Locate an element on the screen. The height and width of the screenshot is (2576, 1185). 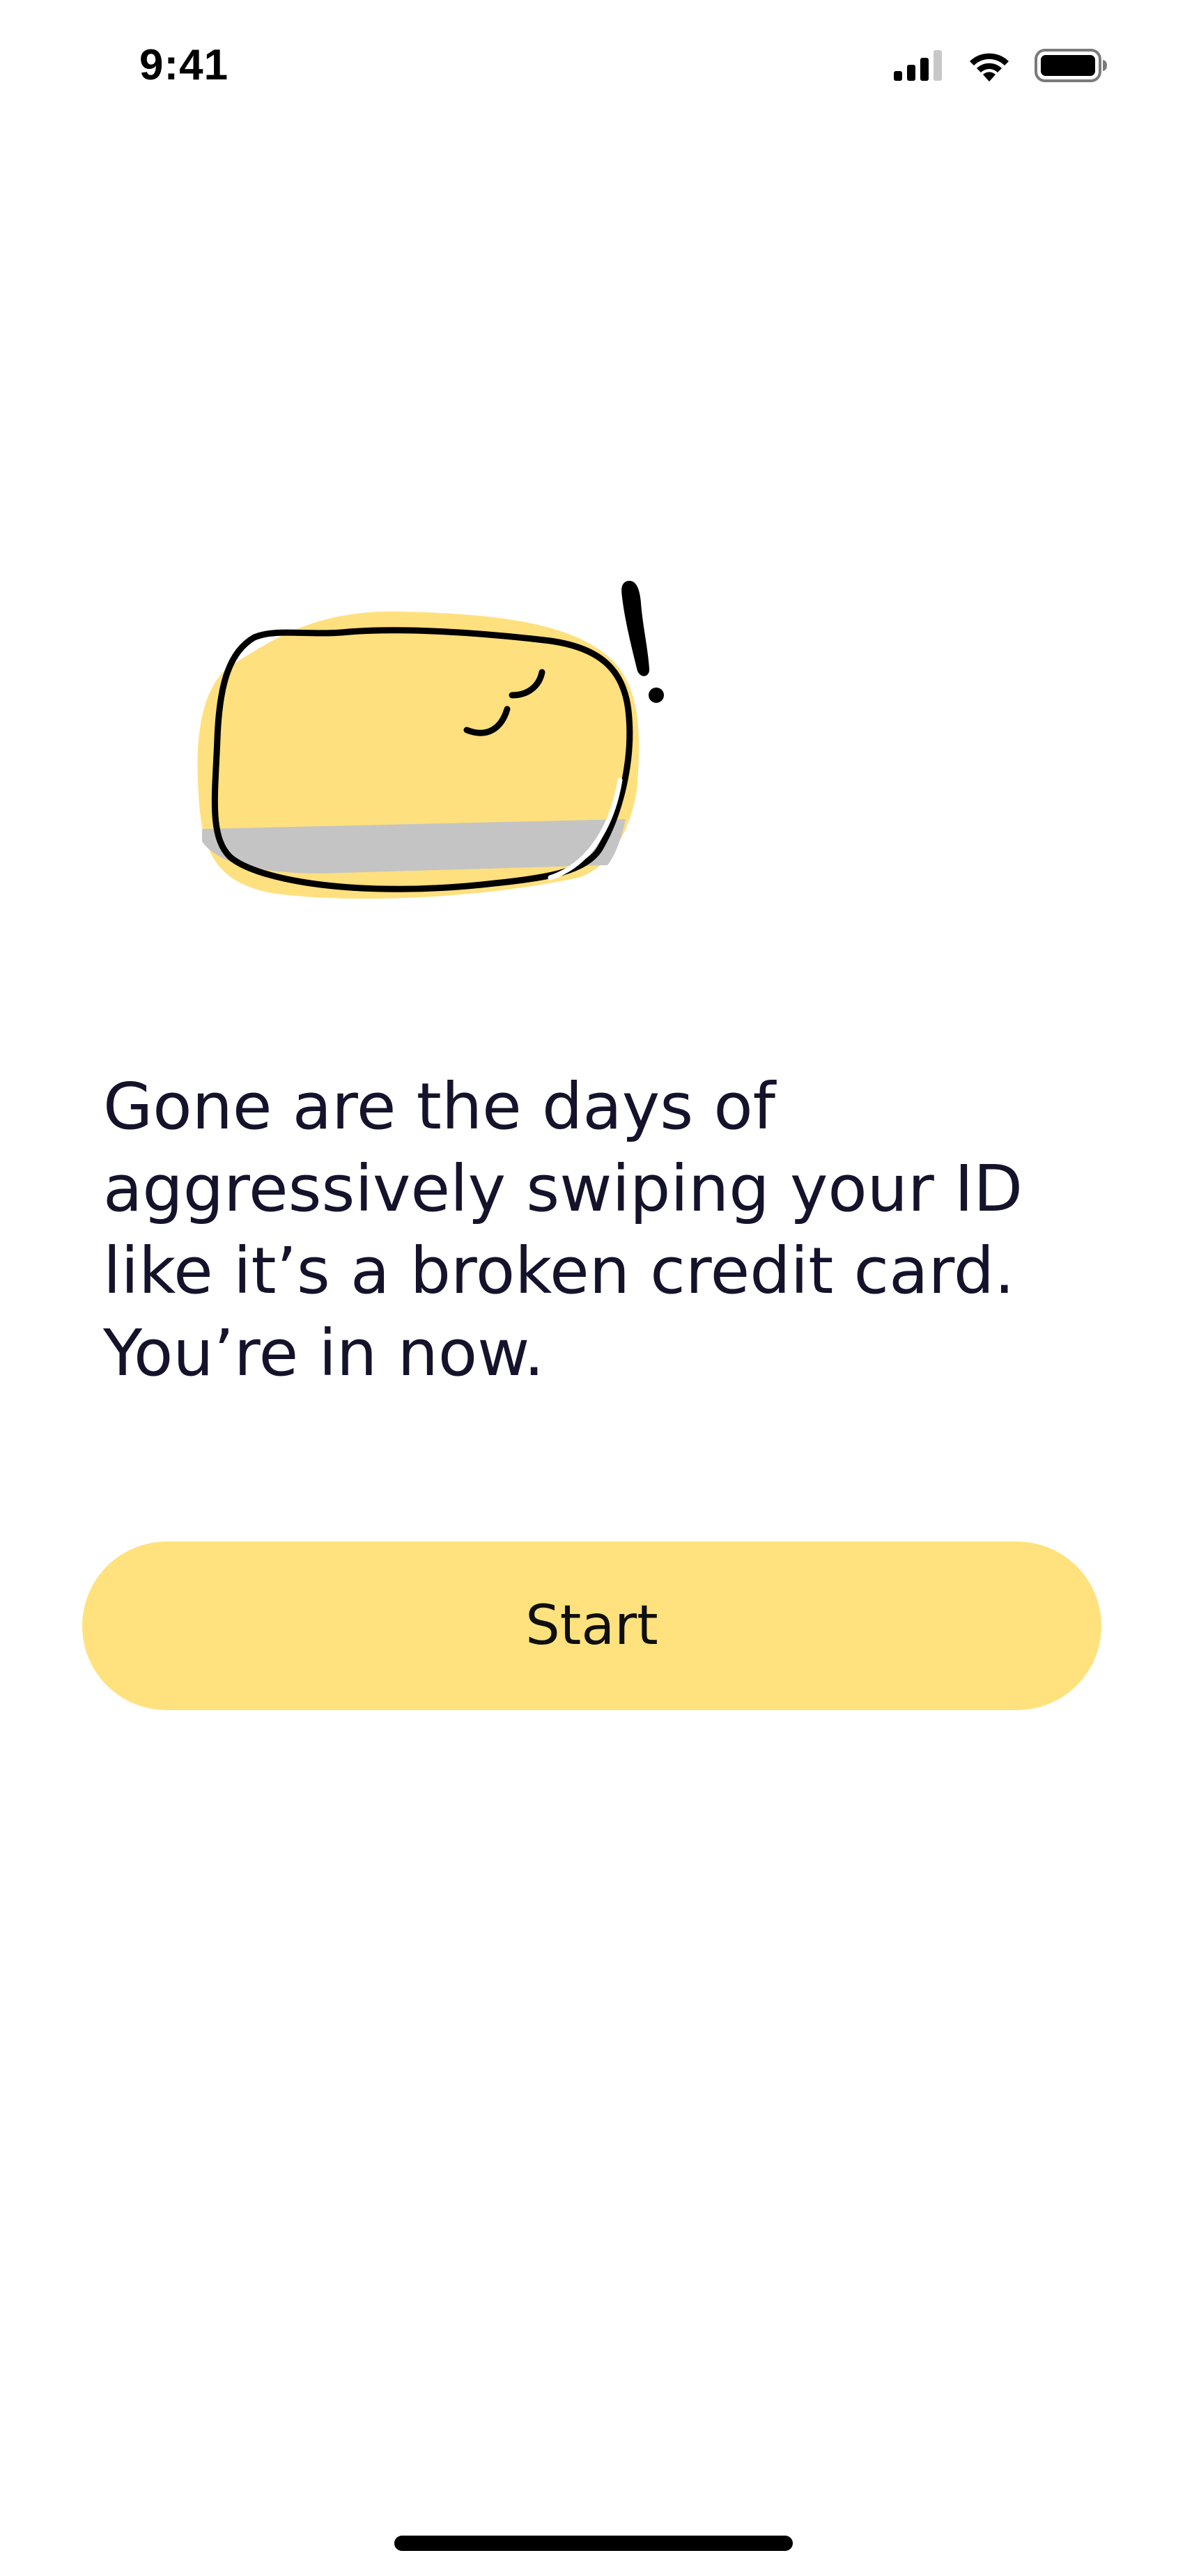
cellular-signal-icon is located at coordinates (918, 65).